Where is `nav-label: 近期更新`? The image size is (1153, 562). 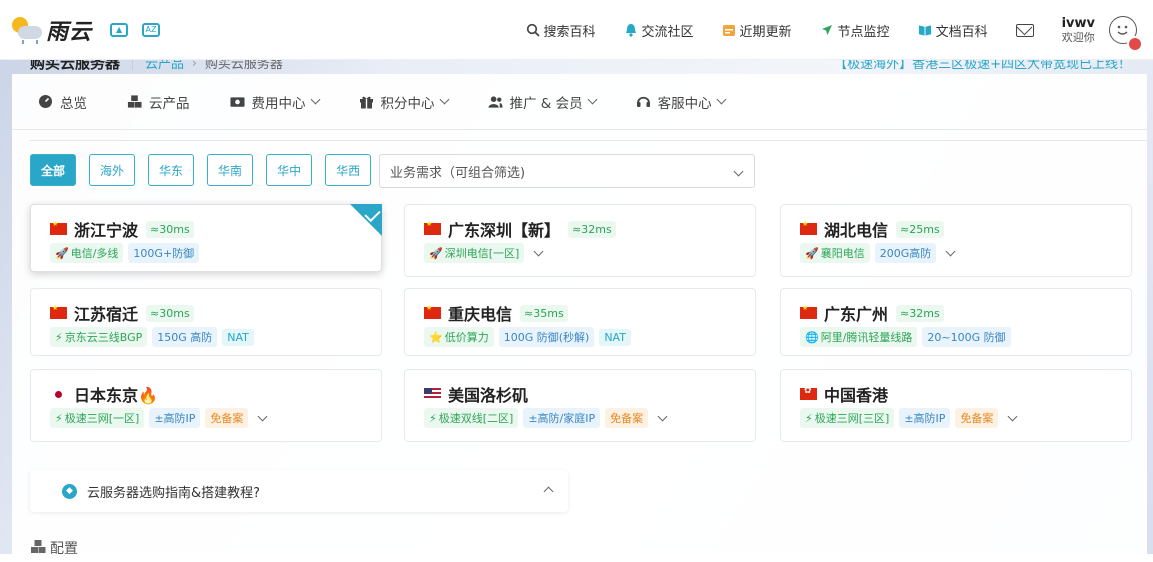
nav-label: 近期更新 is located at coordinates (765, 32).